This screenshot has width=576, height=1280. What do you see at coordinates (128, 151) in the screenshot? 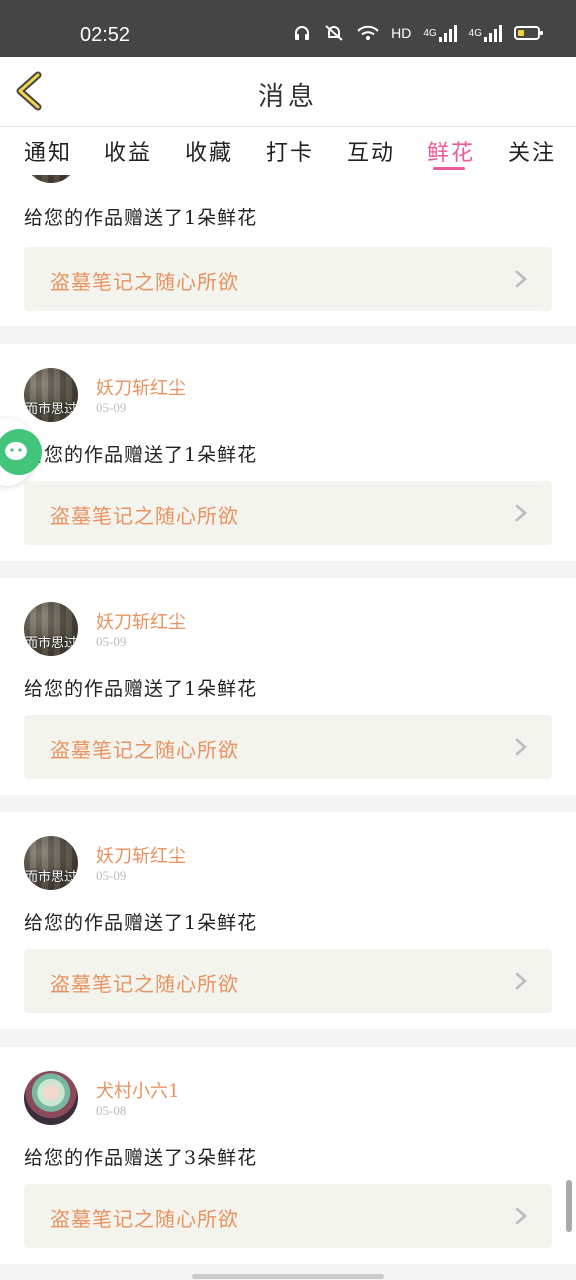
I see `tab-earnings: 收益` at bounding box center [128, 151].